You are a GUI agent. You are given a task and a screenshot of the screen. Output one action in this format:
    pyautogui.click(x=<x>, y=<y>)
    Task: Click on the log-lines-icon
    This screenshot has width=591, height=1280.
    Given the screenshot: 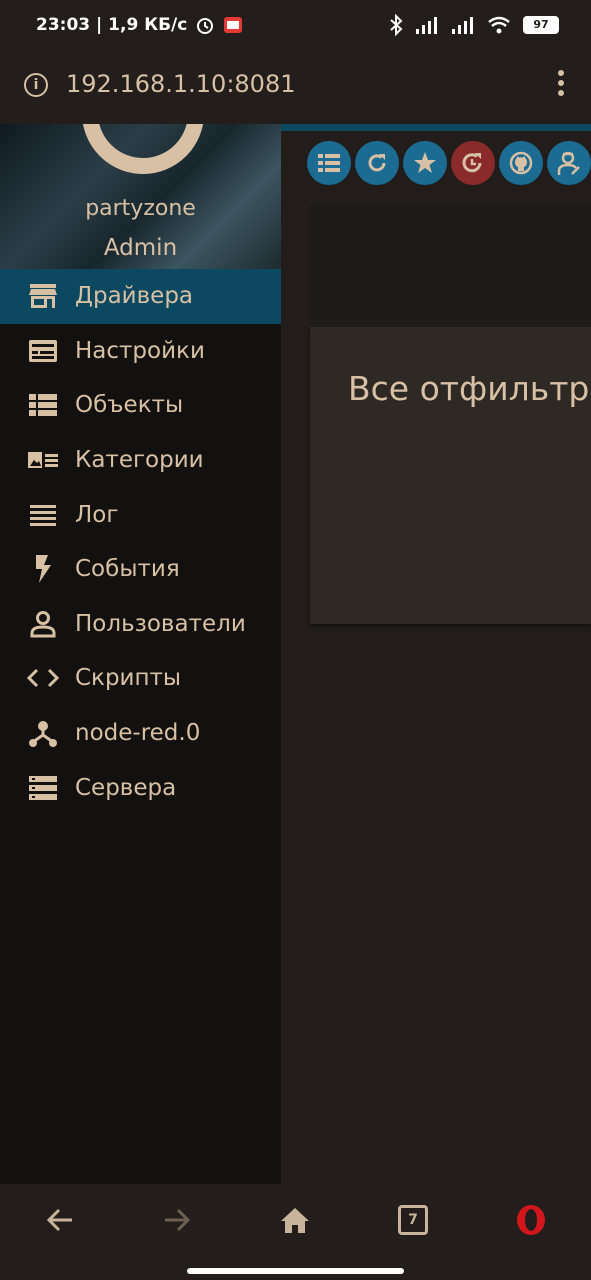 What is the action you would take?
    pyautogui.click(x=43, y=515)
    